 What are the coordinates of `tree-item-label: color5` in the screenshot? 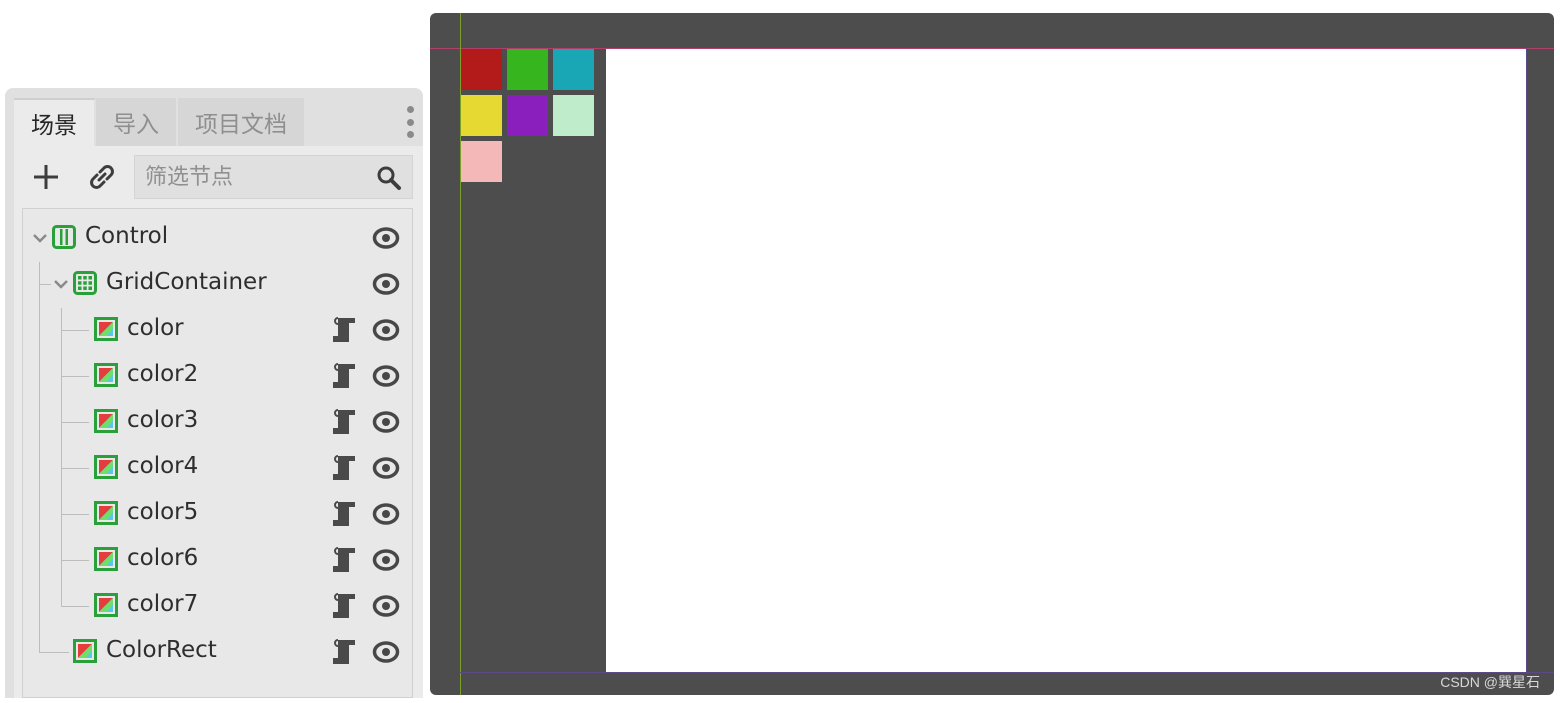 It's located at (163, 512).